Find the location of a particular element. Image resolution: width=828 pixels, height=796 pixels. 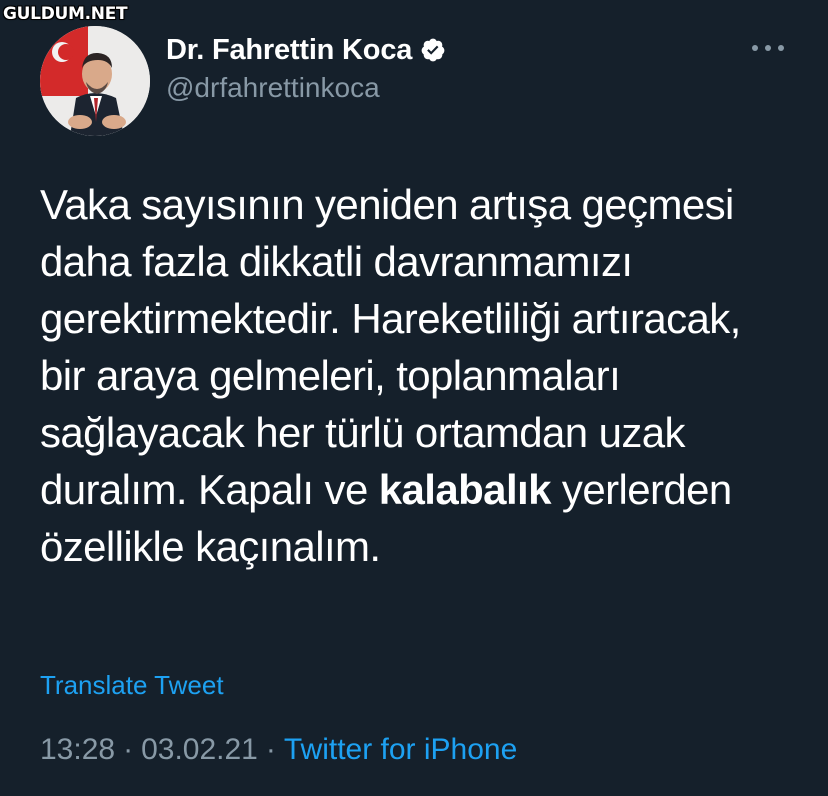

tweet-source-link: Twitter for iPhone is located at coordinates (400, 750).